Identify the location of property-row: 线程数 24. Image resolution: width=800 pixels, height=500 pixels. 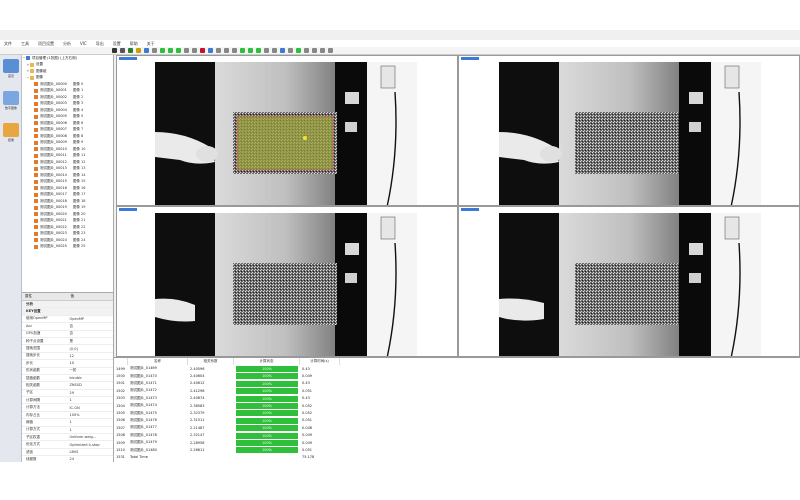
(67, 459).